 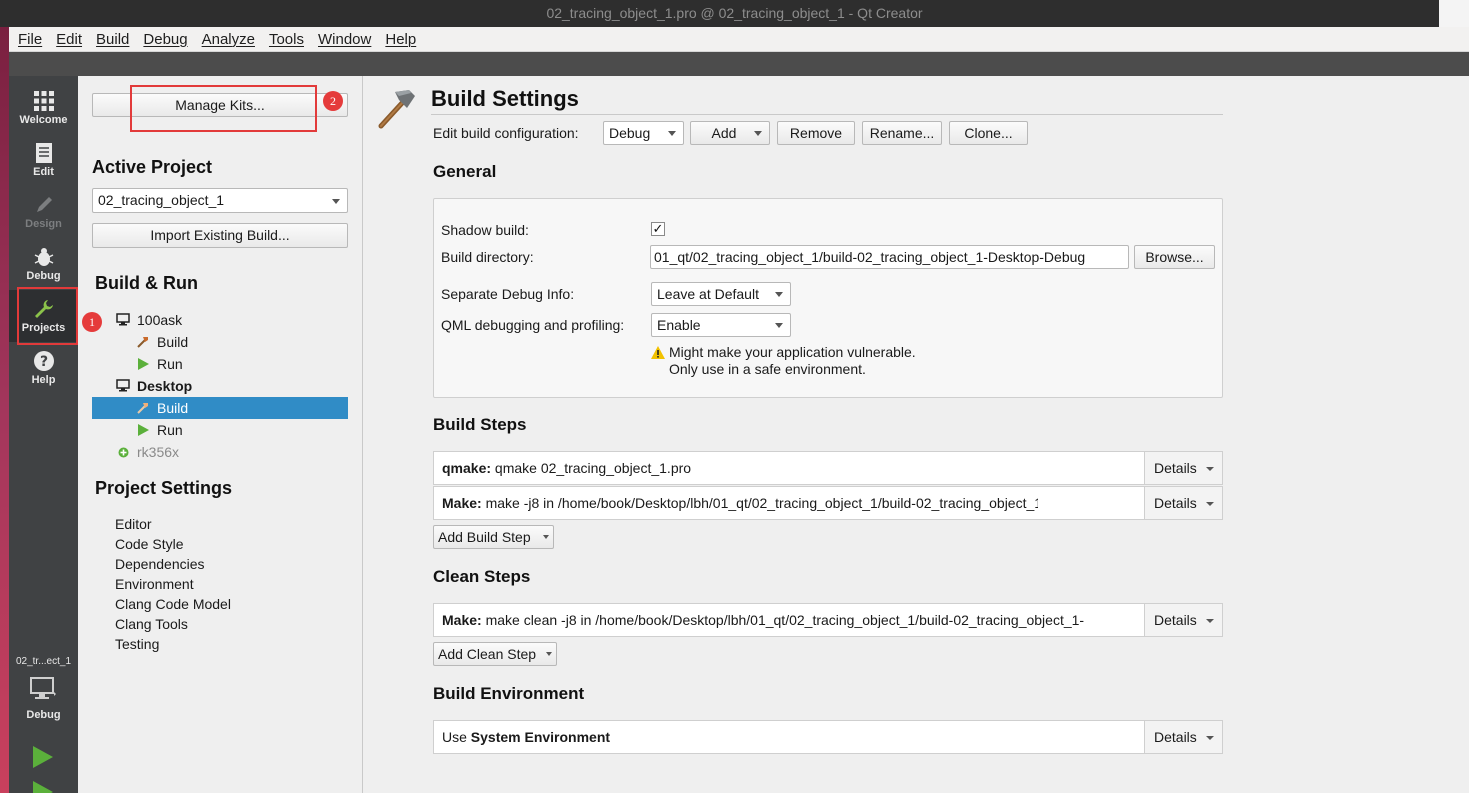 What do you see at coordinates (69, 39) in the screenshot?
I see `menu-edit: Edit` at bounding box center [69, 39].